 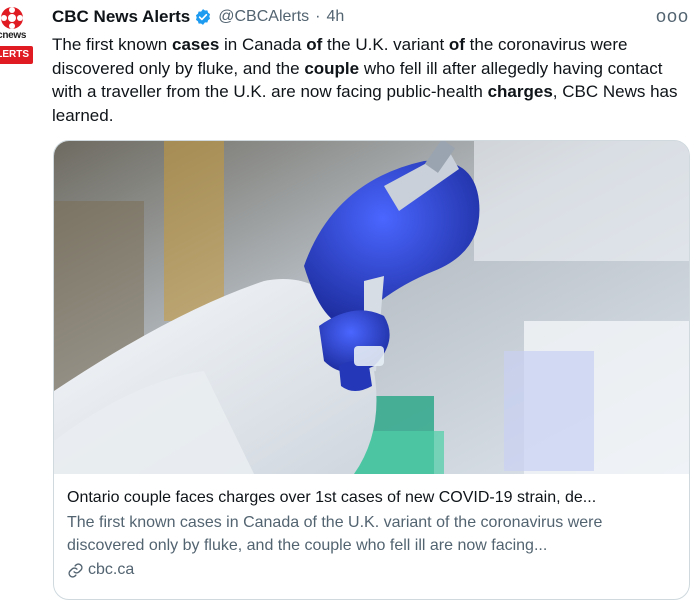 I want to click on tweet-header: CBC News Alerts @CBCAlerts · 4h, so click(x=198, y=17).